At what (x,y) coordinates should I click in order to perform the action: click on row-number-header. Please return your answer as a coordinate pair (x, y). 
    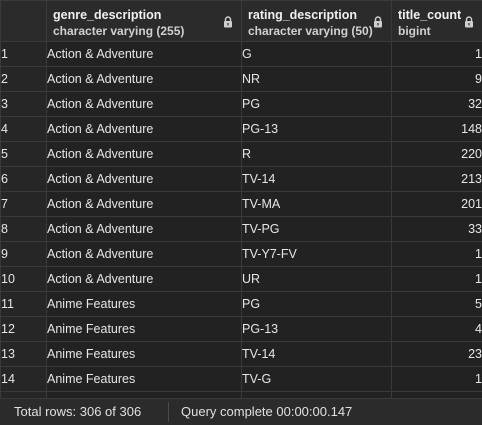
    Looking at the image, I should click on (23, 21).